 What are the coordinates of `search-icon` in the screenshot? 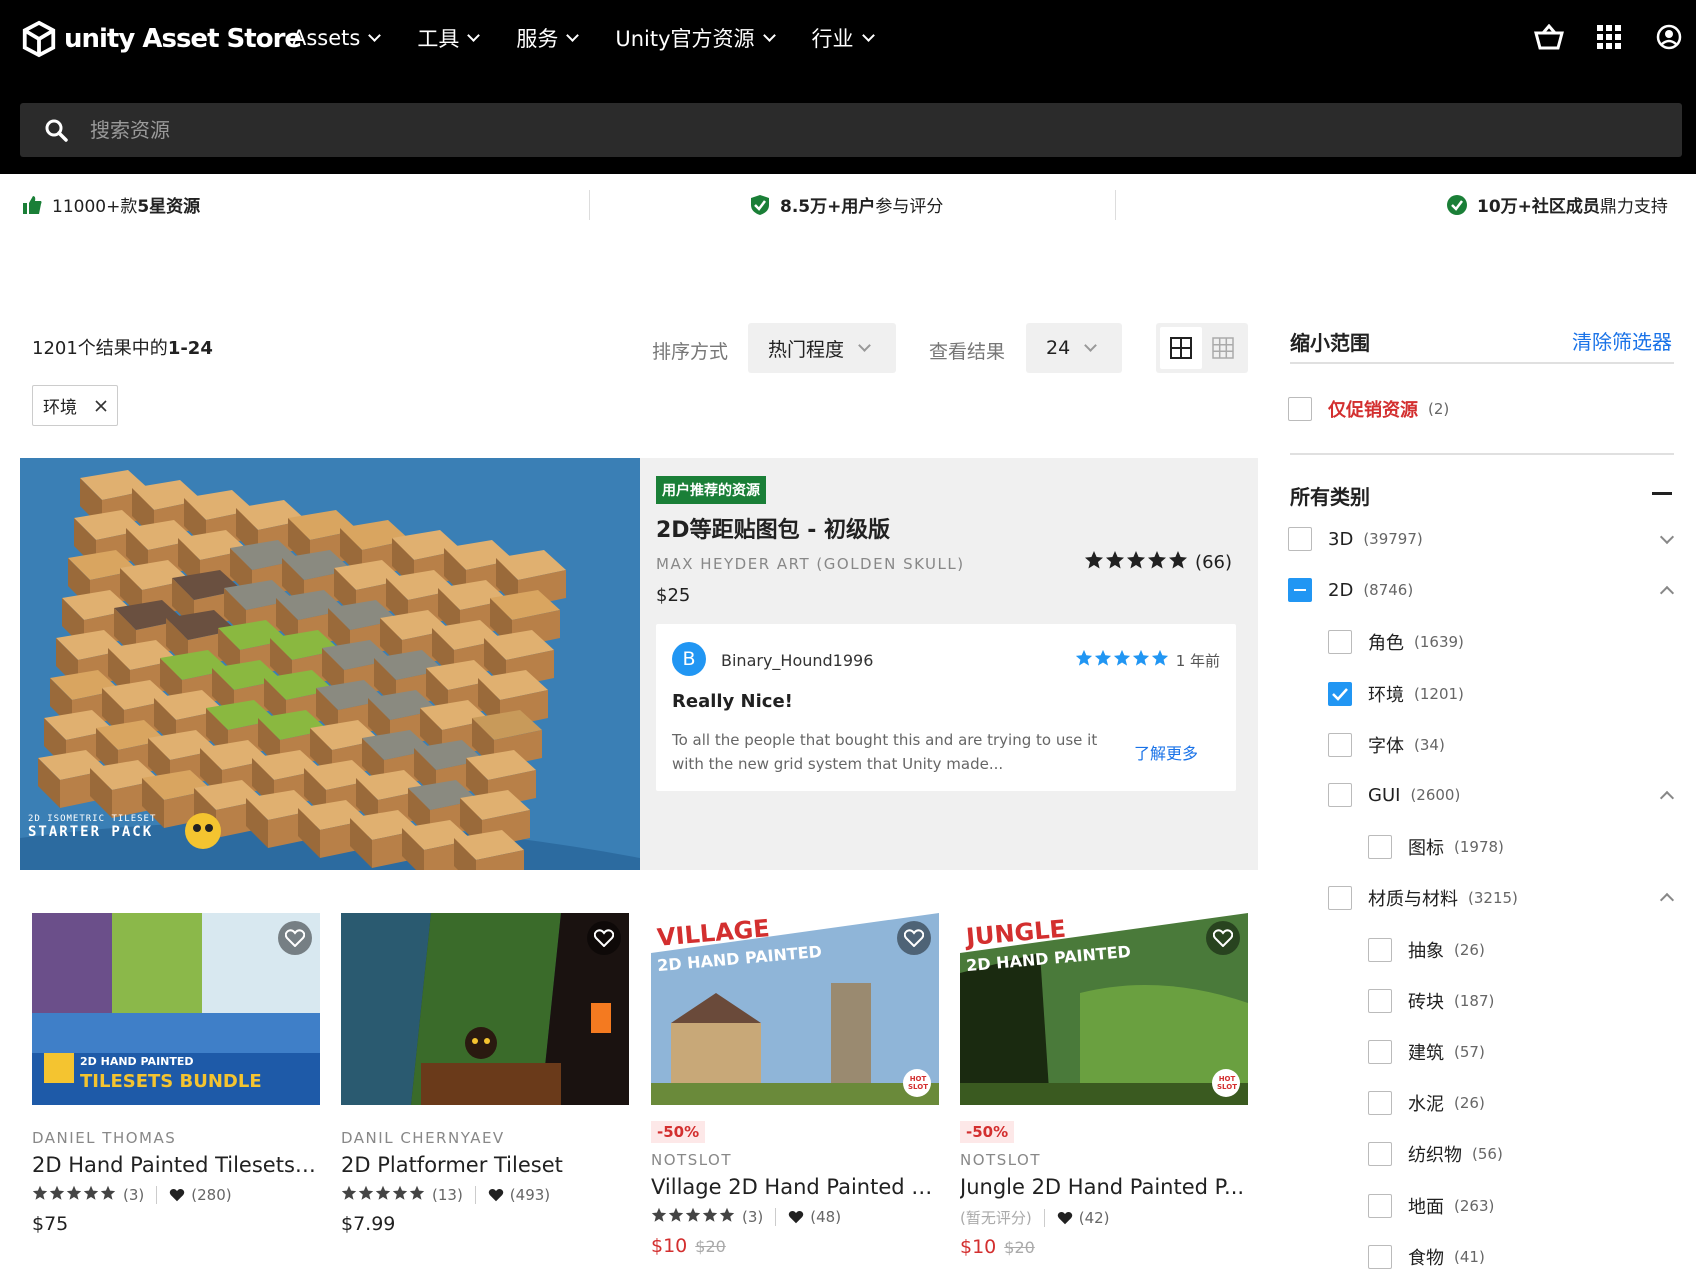 It's located at (58, 130).